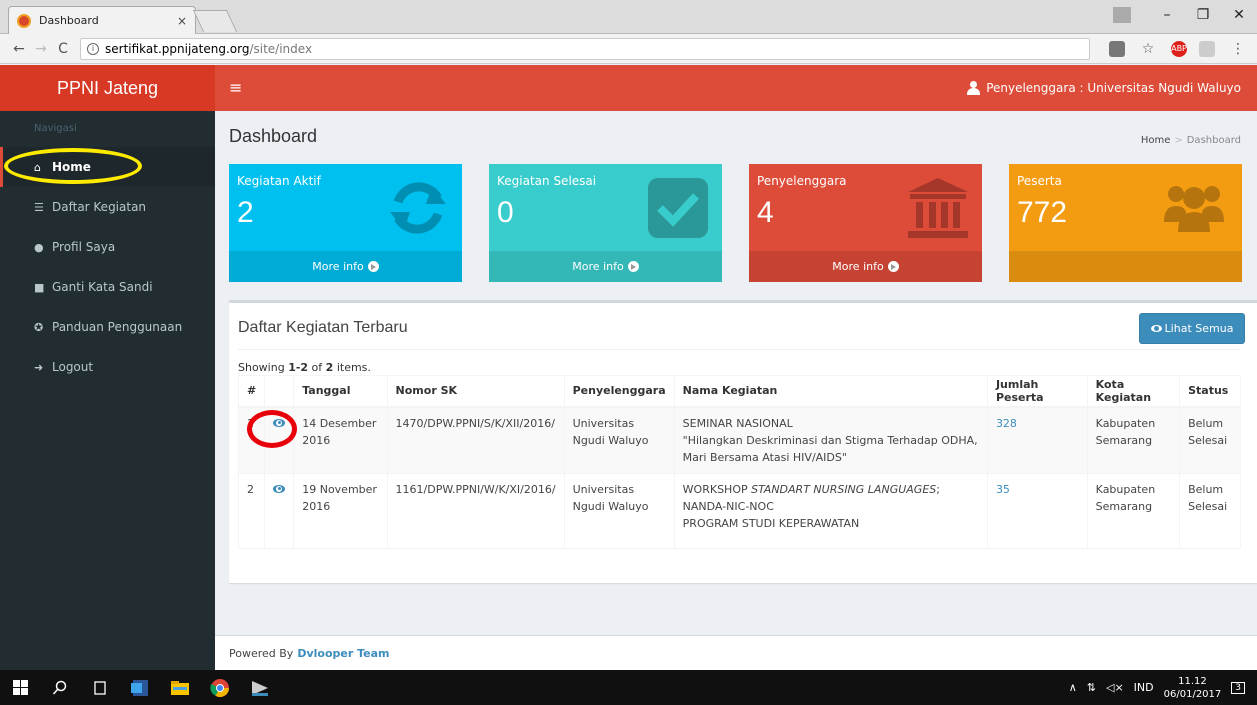  I want to click on user-menu: Penyelenggara : Universitas Ngudi Waluyo, so click(1103, 88).